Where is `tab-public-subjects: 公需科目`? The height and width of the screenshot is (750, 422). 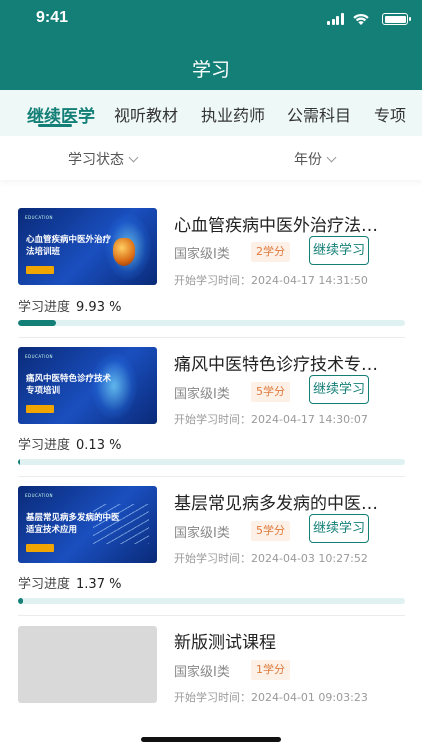
tab-public-subjects: 公需科目 is located at coordinates (319, 114).